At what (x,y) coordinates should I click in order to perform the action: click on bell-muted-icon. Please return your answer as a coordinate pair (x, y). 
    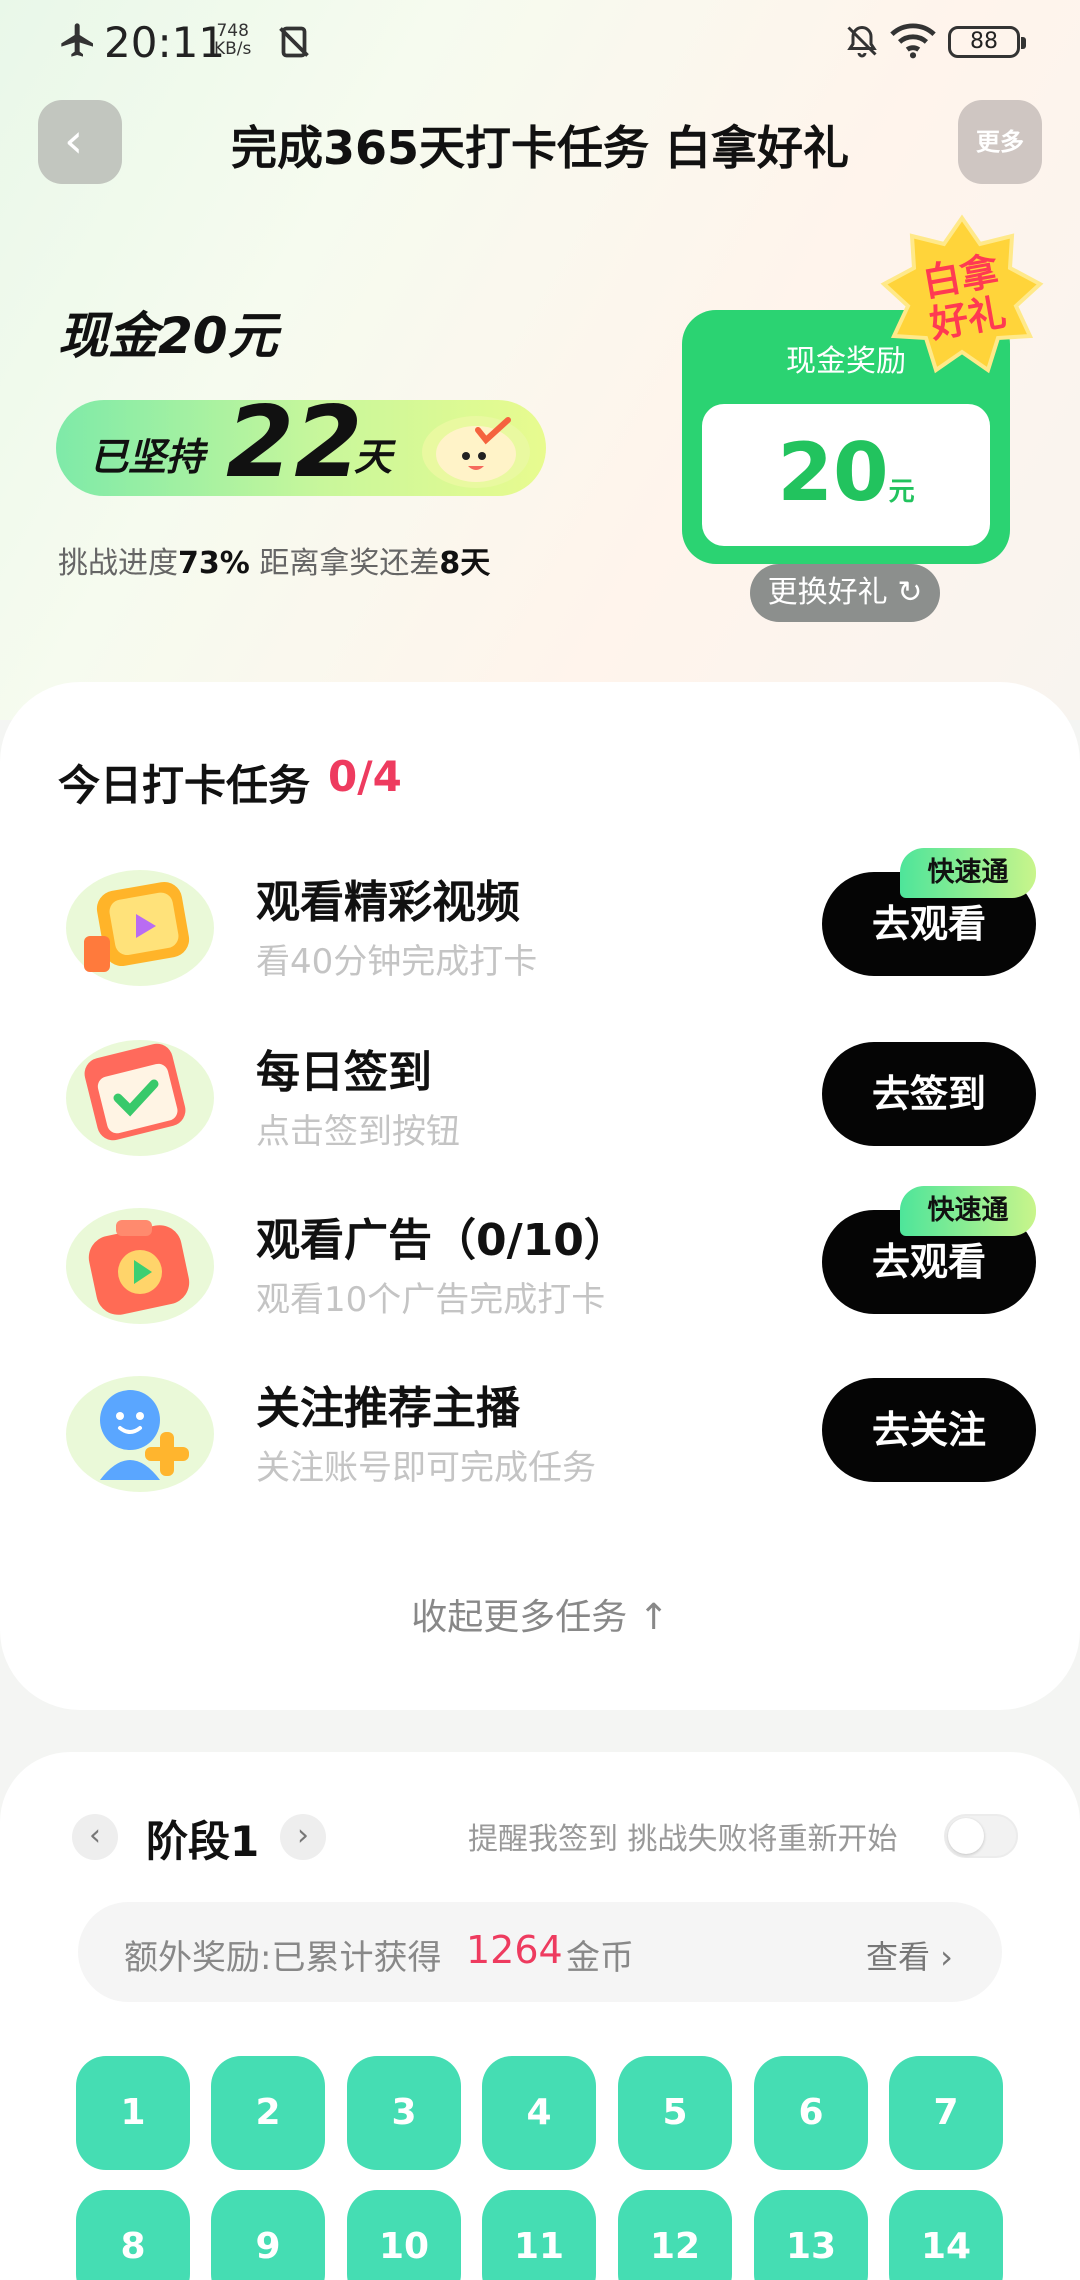
    Looking at the image, I should click on (862, 41).